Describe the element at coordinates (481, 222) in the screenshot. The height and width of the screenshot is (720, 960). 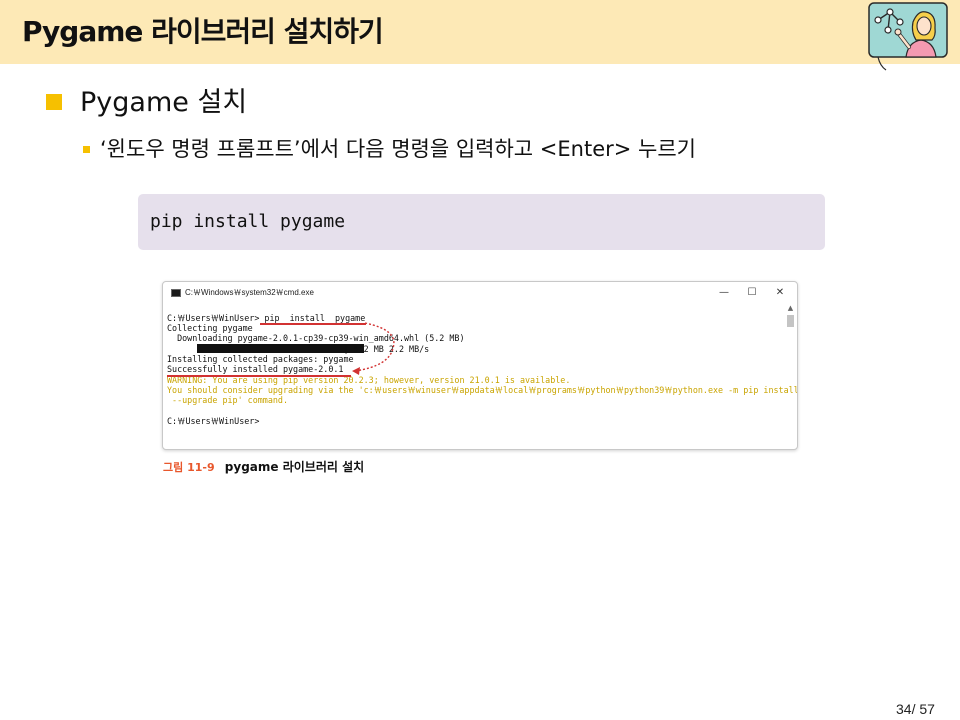
I see `code-block: pip install pygame` at that location.